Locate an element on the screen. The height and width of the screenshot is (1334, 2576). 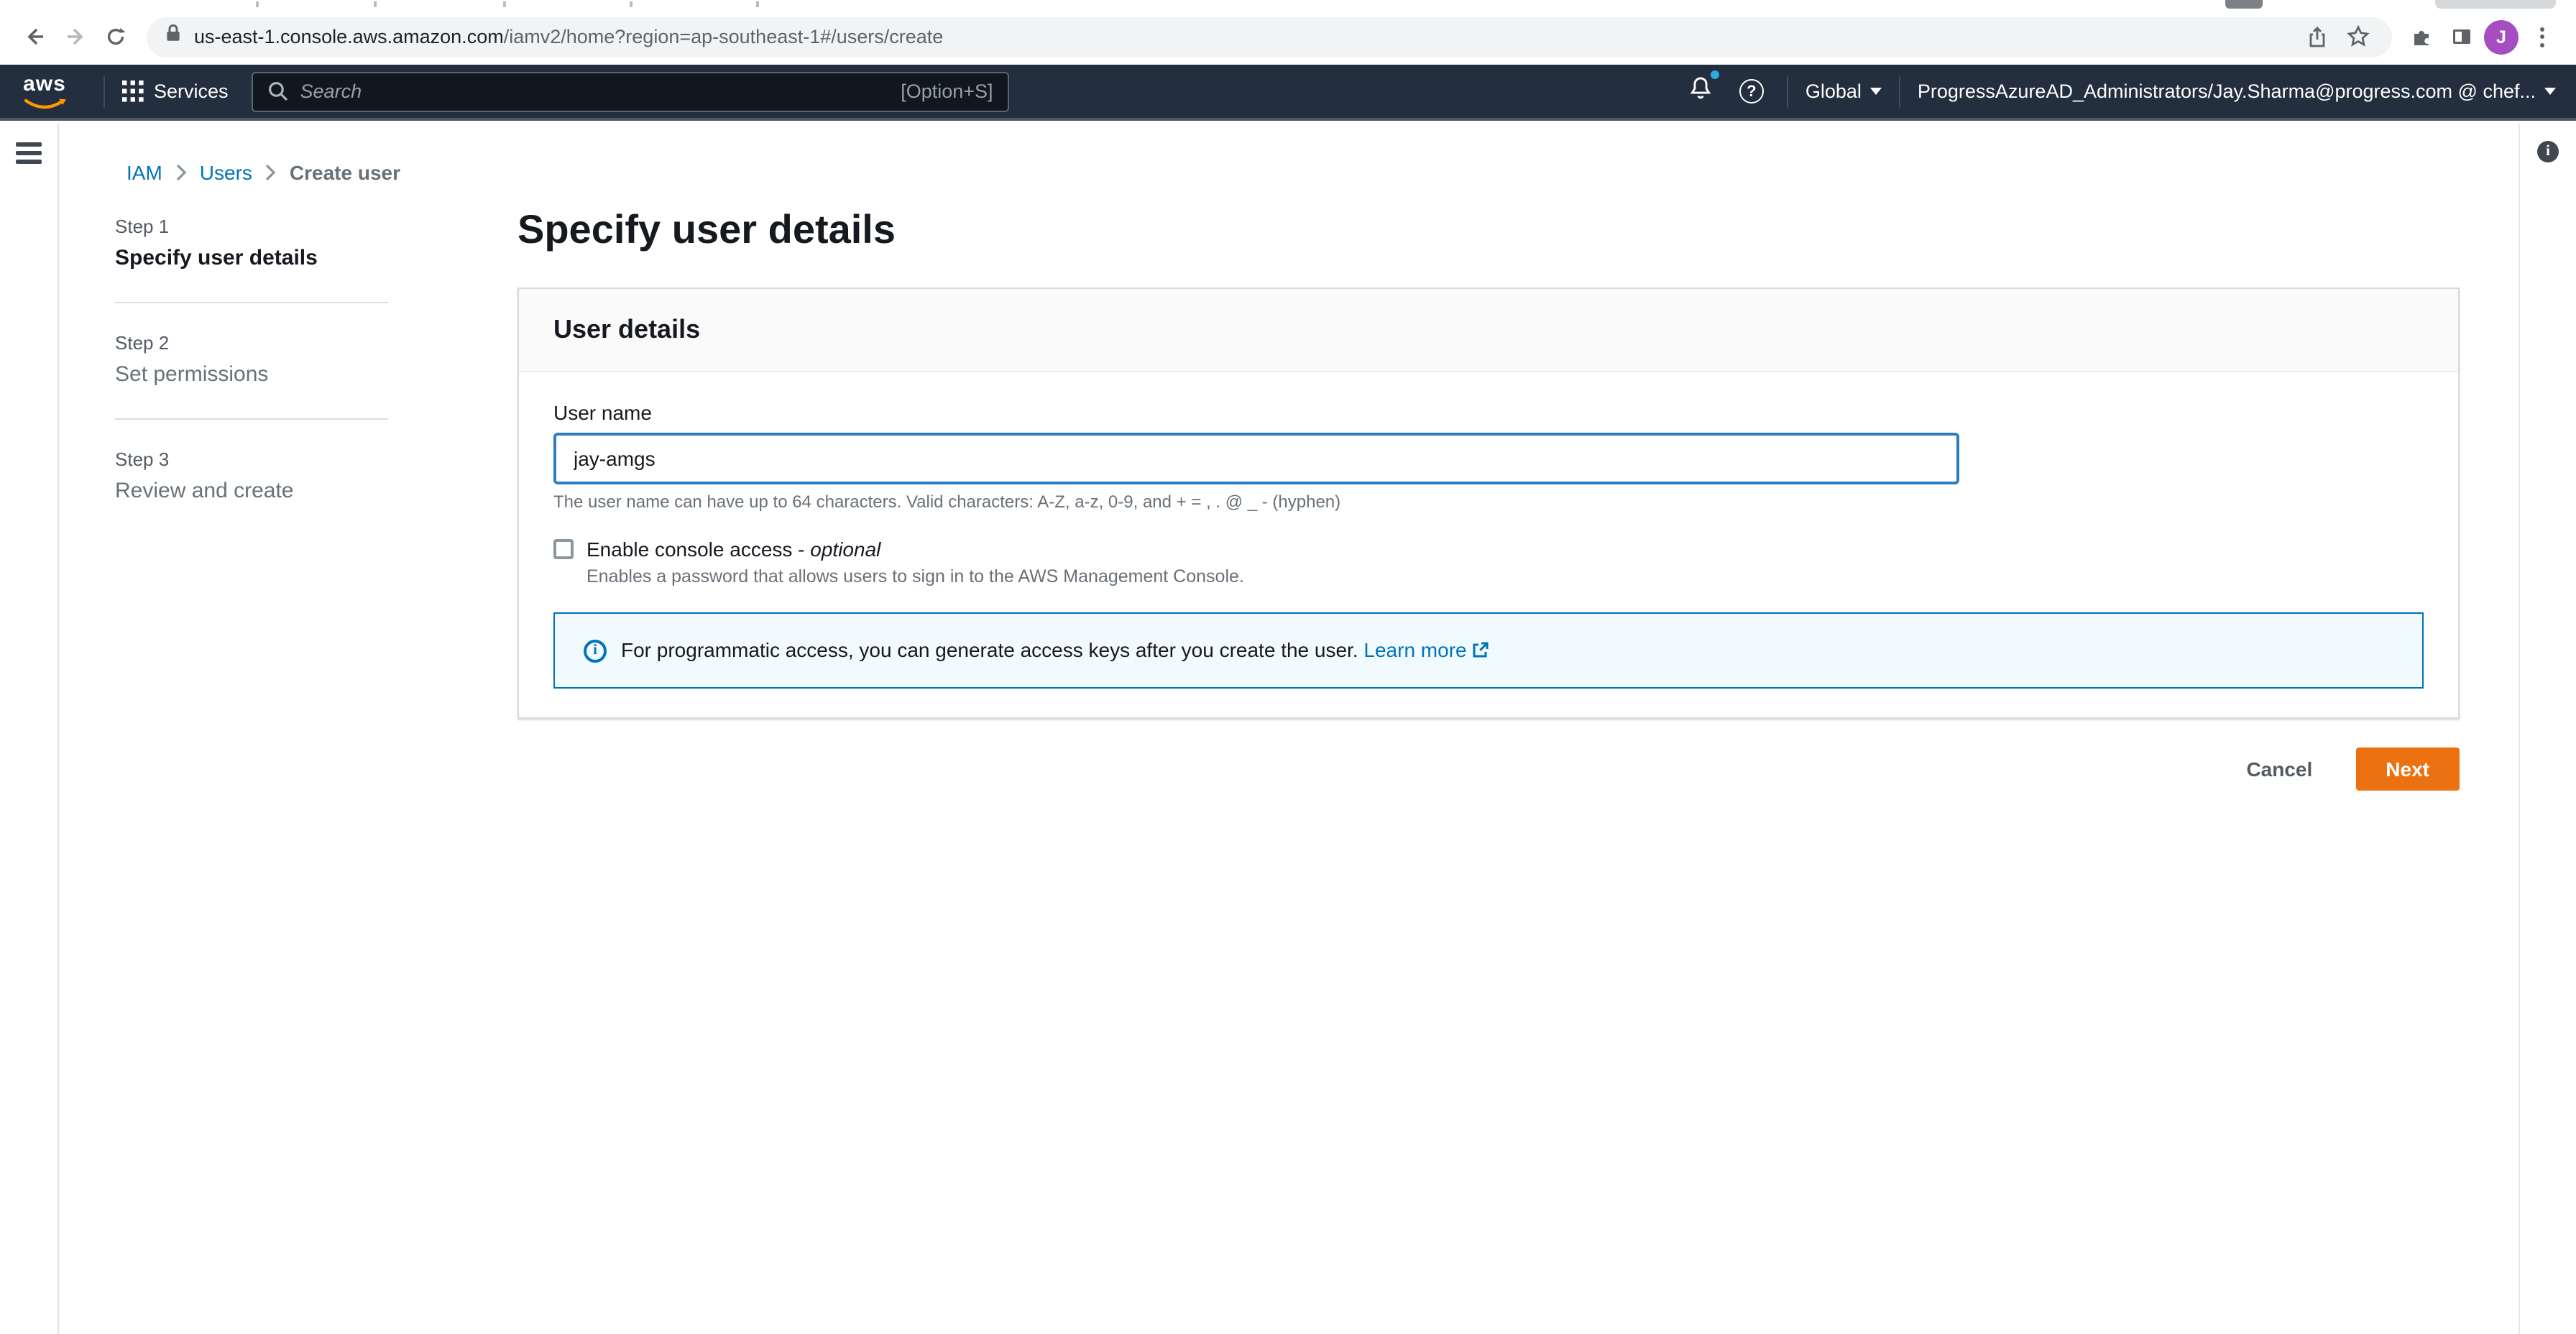
extensions-puzzle-icon is located at coordinates (2421, 37).